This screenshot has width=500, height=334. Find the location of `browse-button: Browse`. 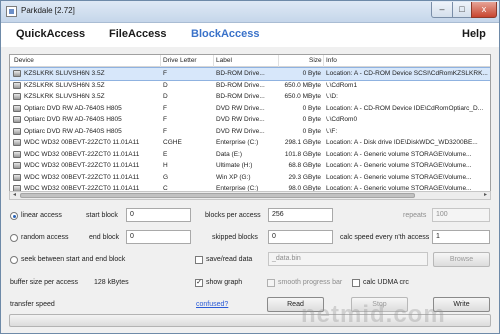

browse-button: Browse is located at coordinates (461, 259).